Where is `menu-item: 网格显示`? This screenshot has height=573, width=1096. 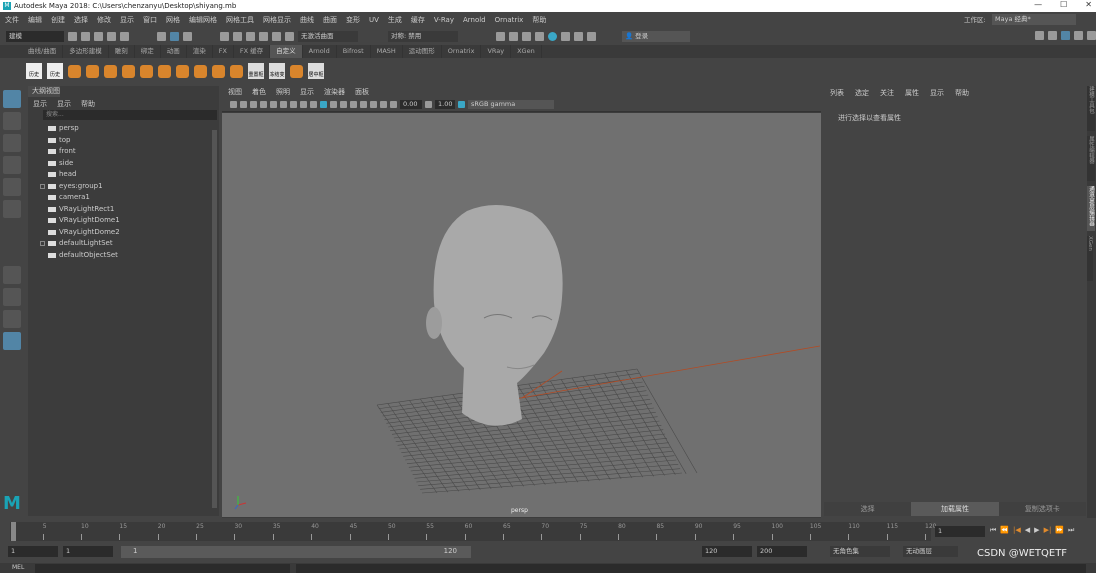
menu-item: 网格显示 is located at coordinates (277, 20).